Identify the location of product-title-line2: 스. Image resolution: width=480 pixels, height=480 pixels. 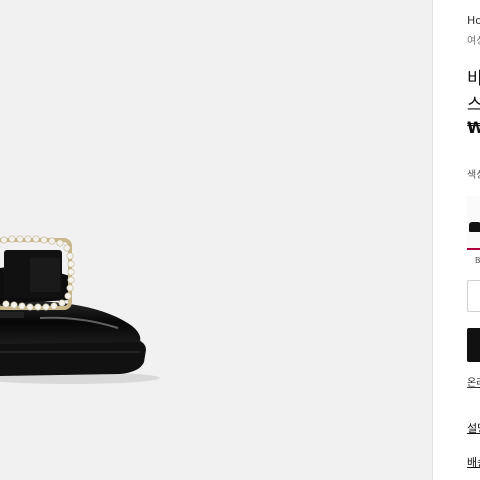
(473, 105).